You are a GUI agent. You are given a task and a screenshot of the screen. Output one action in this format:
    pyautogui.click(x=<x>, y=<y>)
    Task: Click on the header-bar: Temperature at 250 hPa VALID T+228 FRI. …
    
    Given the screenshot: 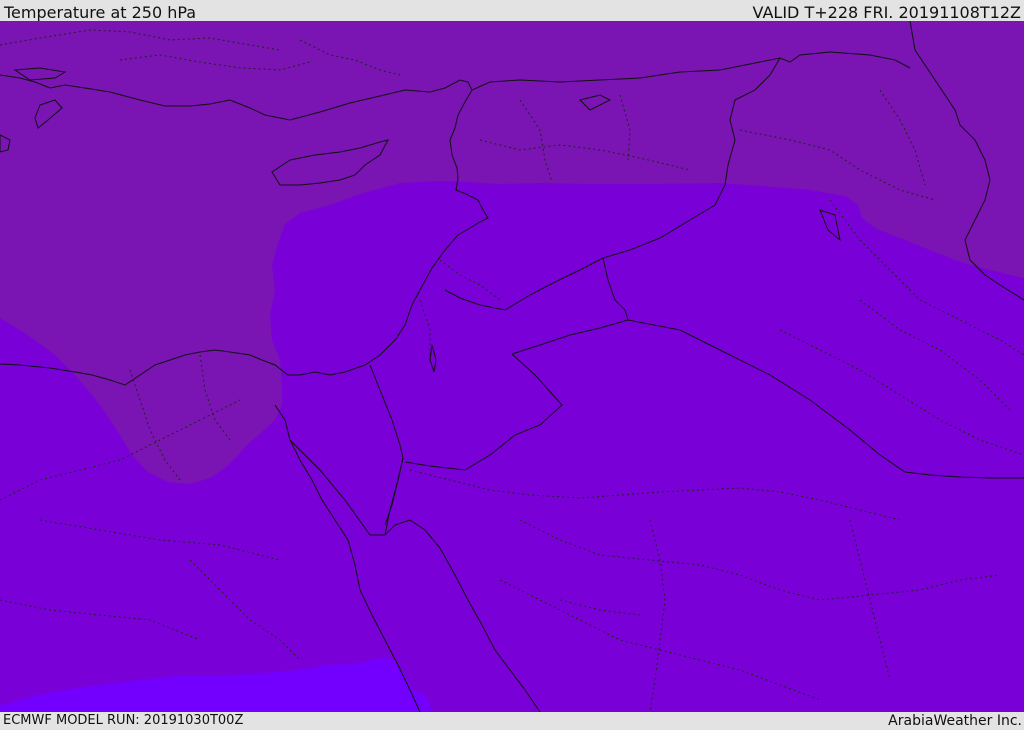 What is the action you would take?
    pyautogui.click(x=512, y=11)
    